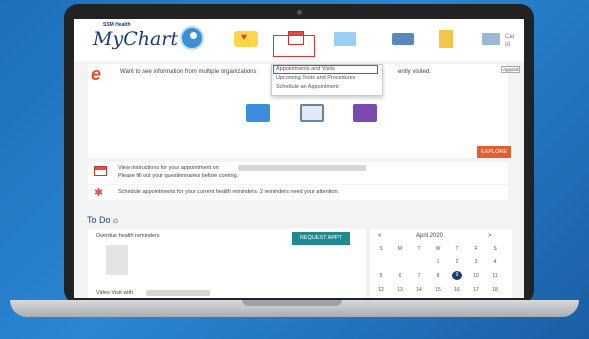 The width and height of the screenshot is (589, 339). What do you see at coordinates (292, 303) in the screenshot?
I see `laptop-base-notch` at bounding box center [292, 303].